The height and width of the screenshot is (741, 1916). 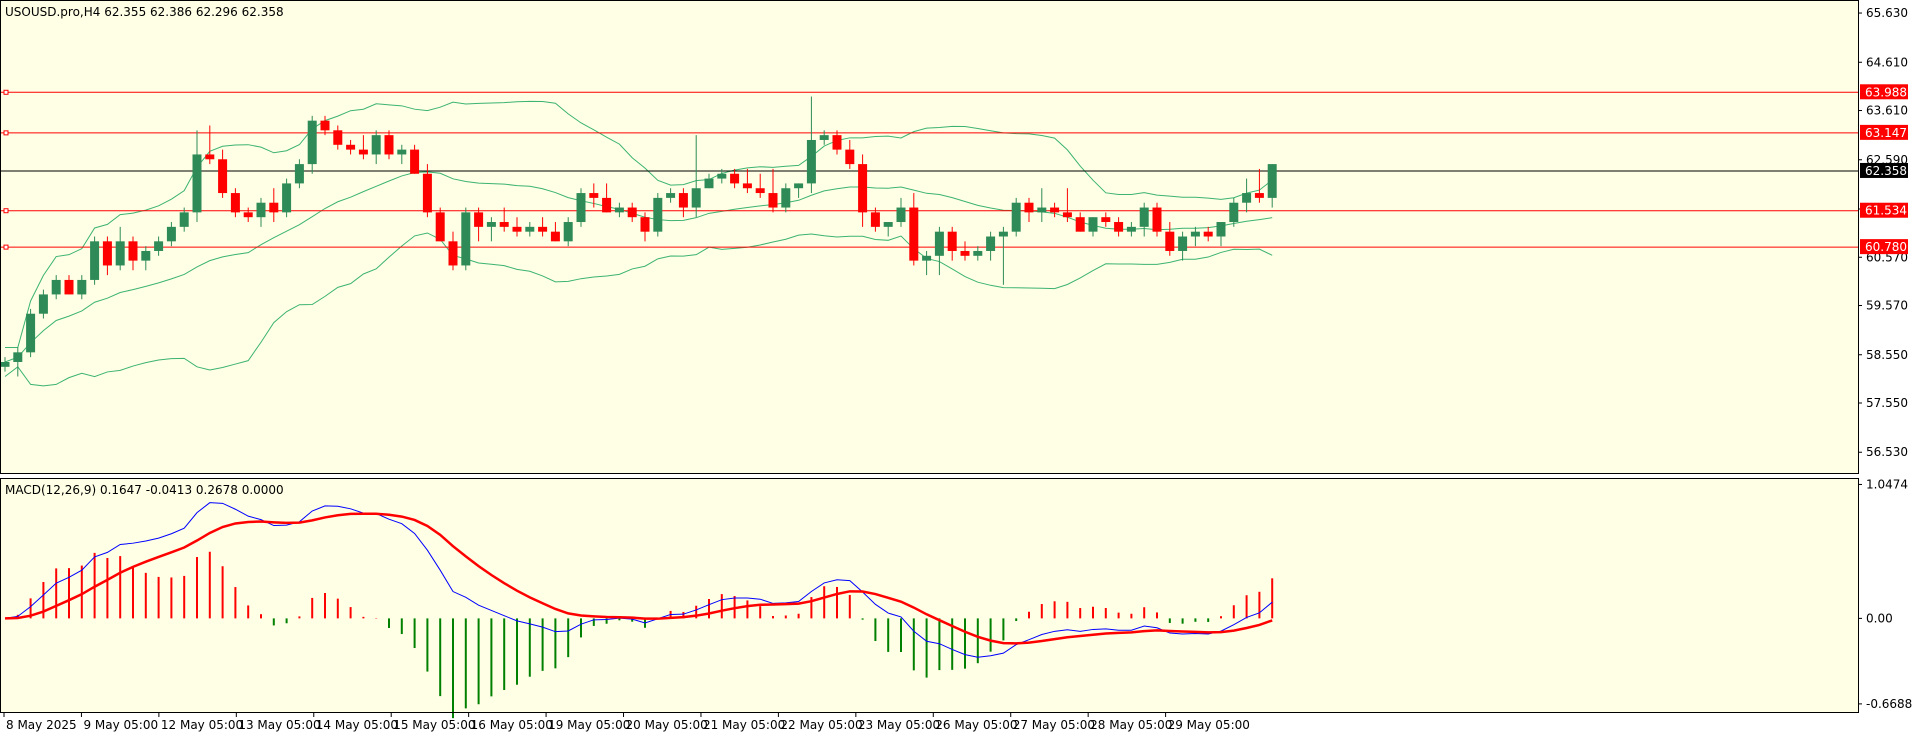 I want to click on price-tick-label: 58.550, so click(x=1887, y=355).